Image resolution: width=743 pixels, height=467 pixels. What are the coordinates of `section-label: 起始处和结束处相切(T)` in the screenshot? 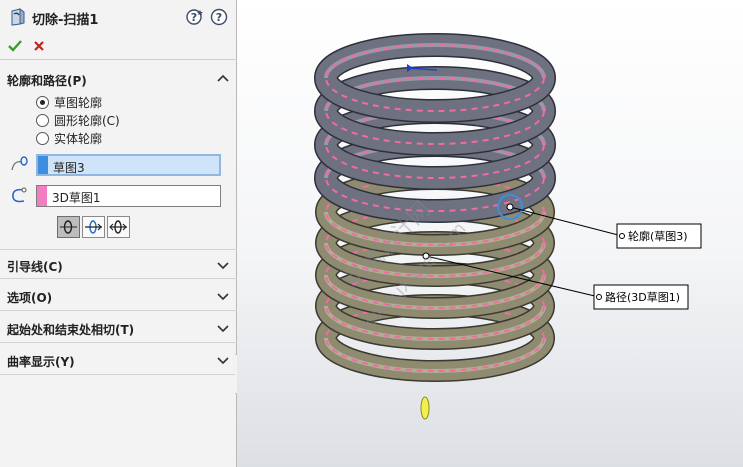 It's located at (71, 330).